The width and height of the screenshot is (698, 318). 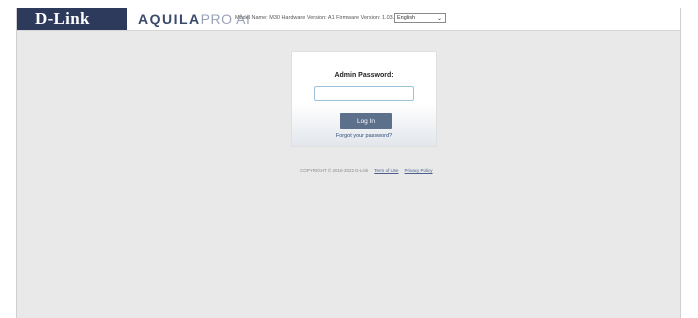 I want to click on admin-password-label: Admin Password:, so click(x=364, y=75).